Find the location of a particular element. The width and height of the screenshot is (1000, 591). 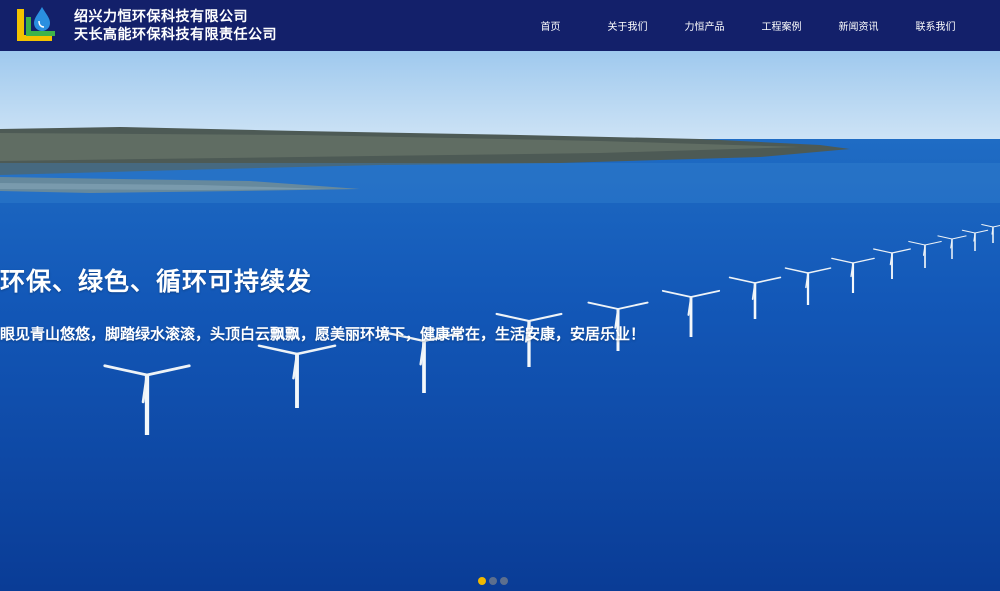

slider-dots is located at coordinates (493, 581).